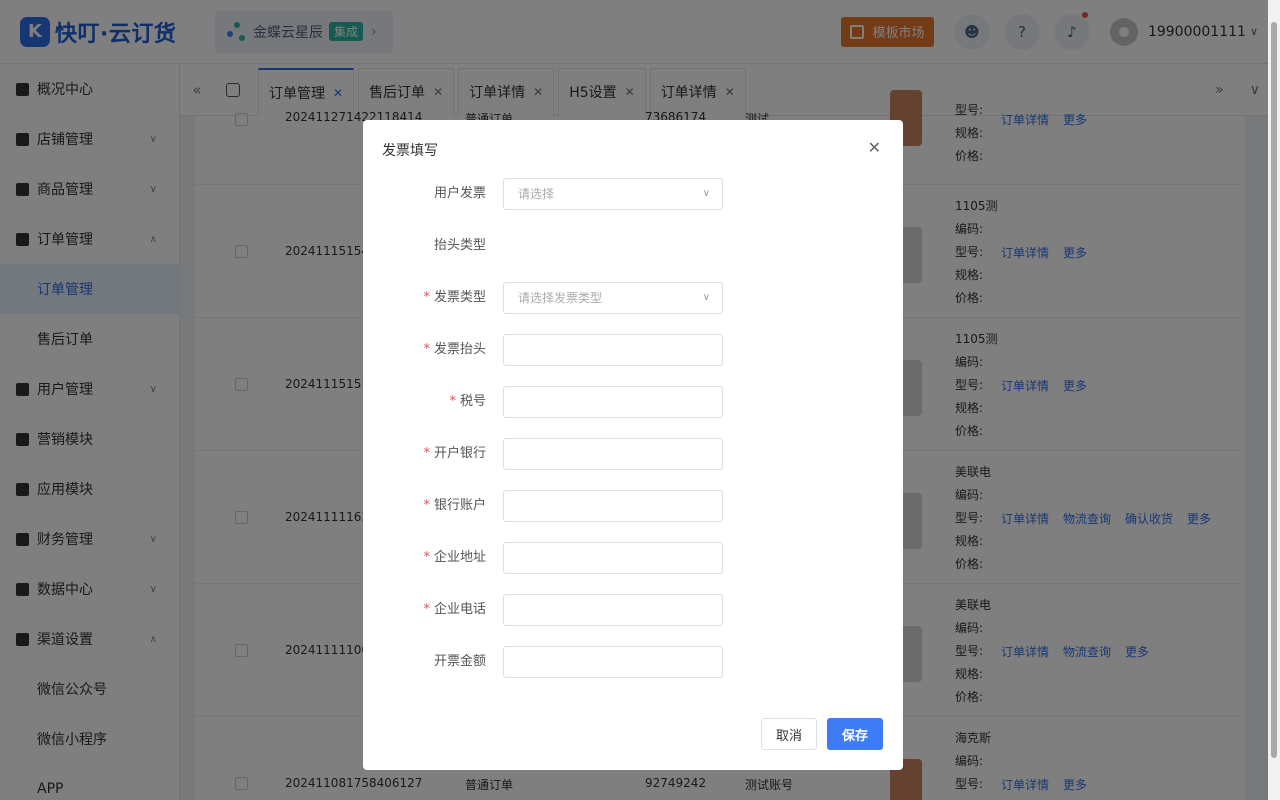 The image size is (1280, 800). What do you see at coordinates (613, 402) in the screenshot?
I see `tax-number-input` at bounding box center [613, 402].